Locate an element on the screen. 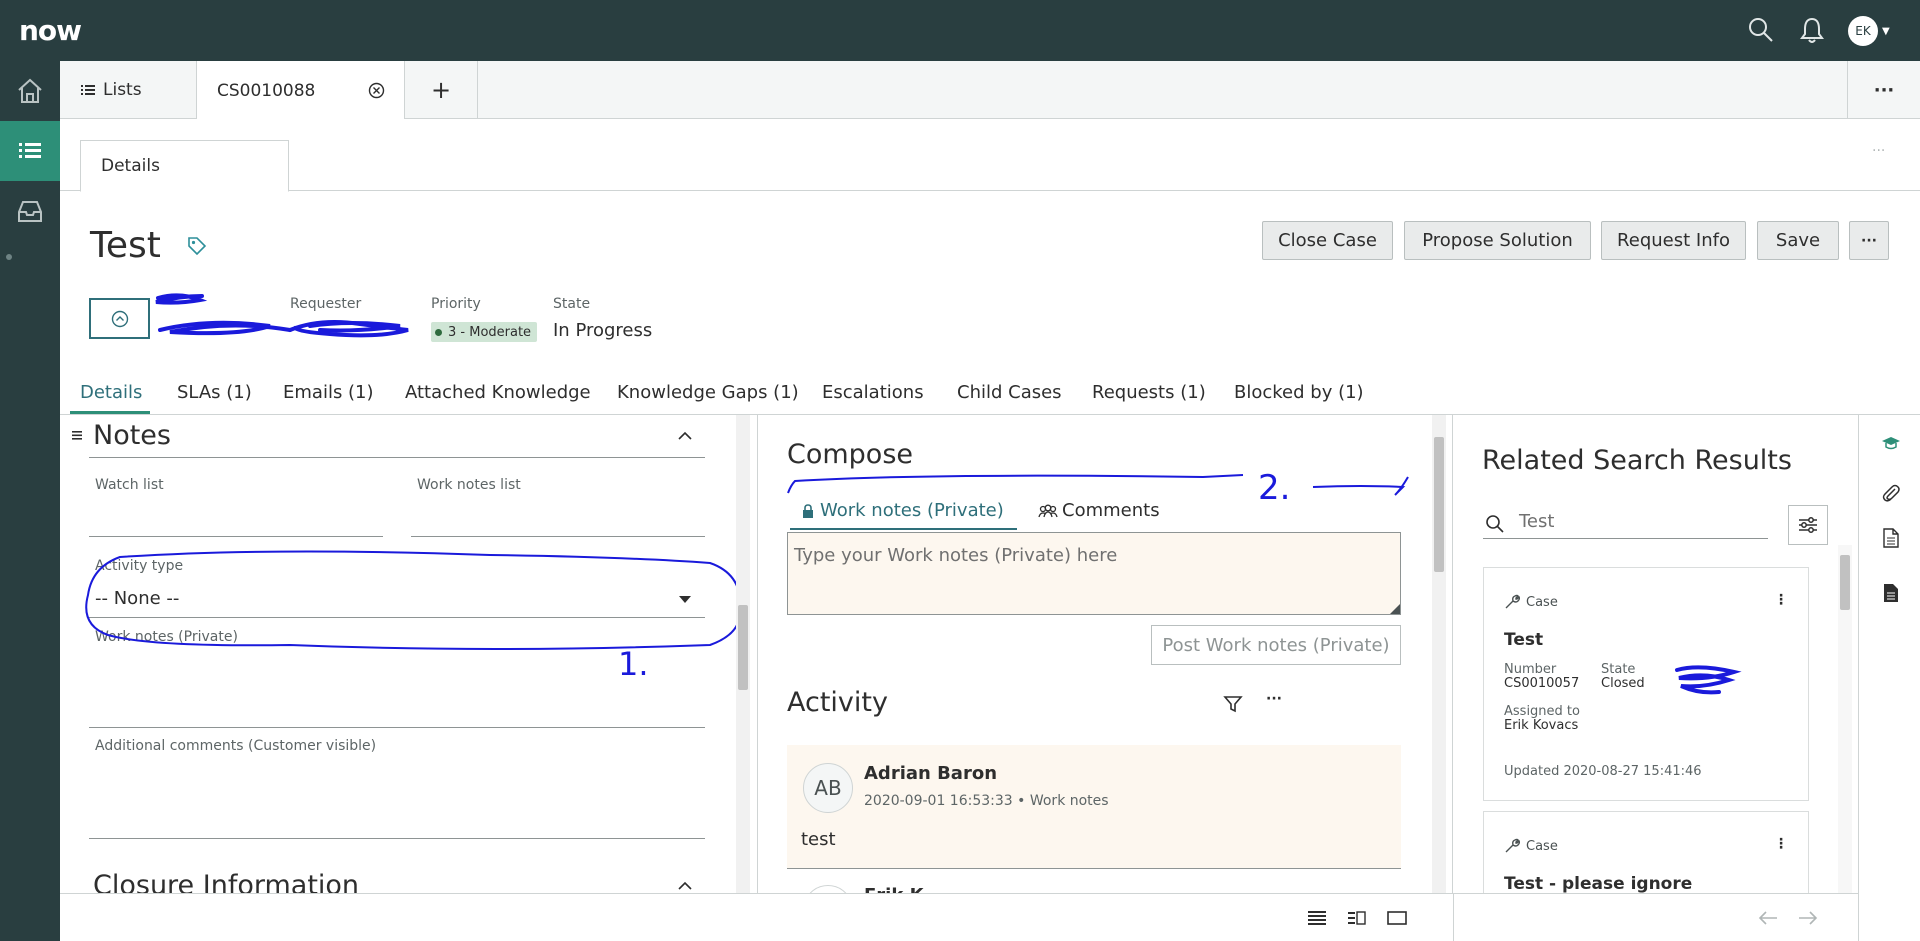 The height and width of the screenshot is (941, 1920). rail-inbox-button is located at coordinates (30, 211).